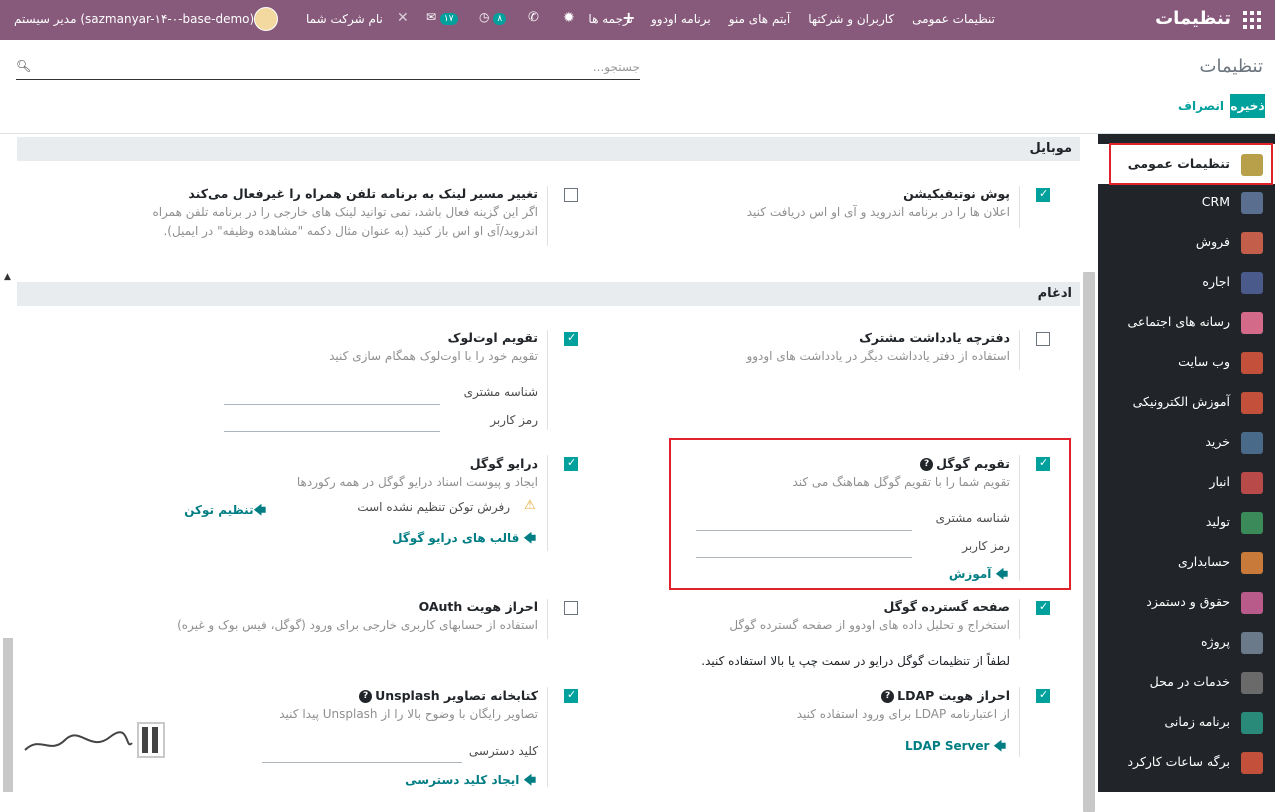 The height and width of the screenshot is (812, 1275). What do you see at coordinates (1186, 442) in the screenshot?
I see `sidebar-item-purchase: خرید` at bounding box center [1186, 442].